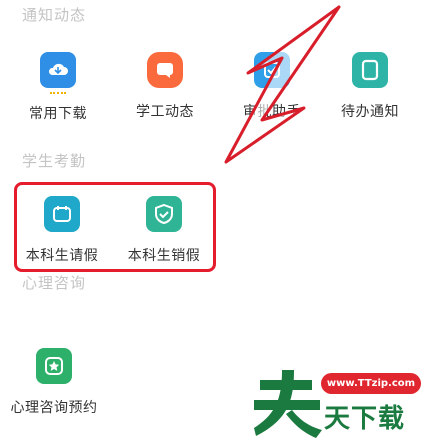  I want to click on watermark-logo-icon, so click(288, 404).